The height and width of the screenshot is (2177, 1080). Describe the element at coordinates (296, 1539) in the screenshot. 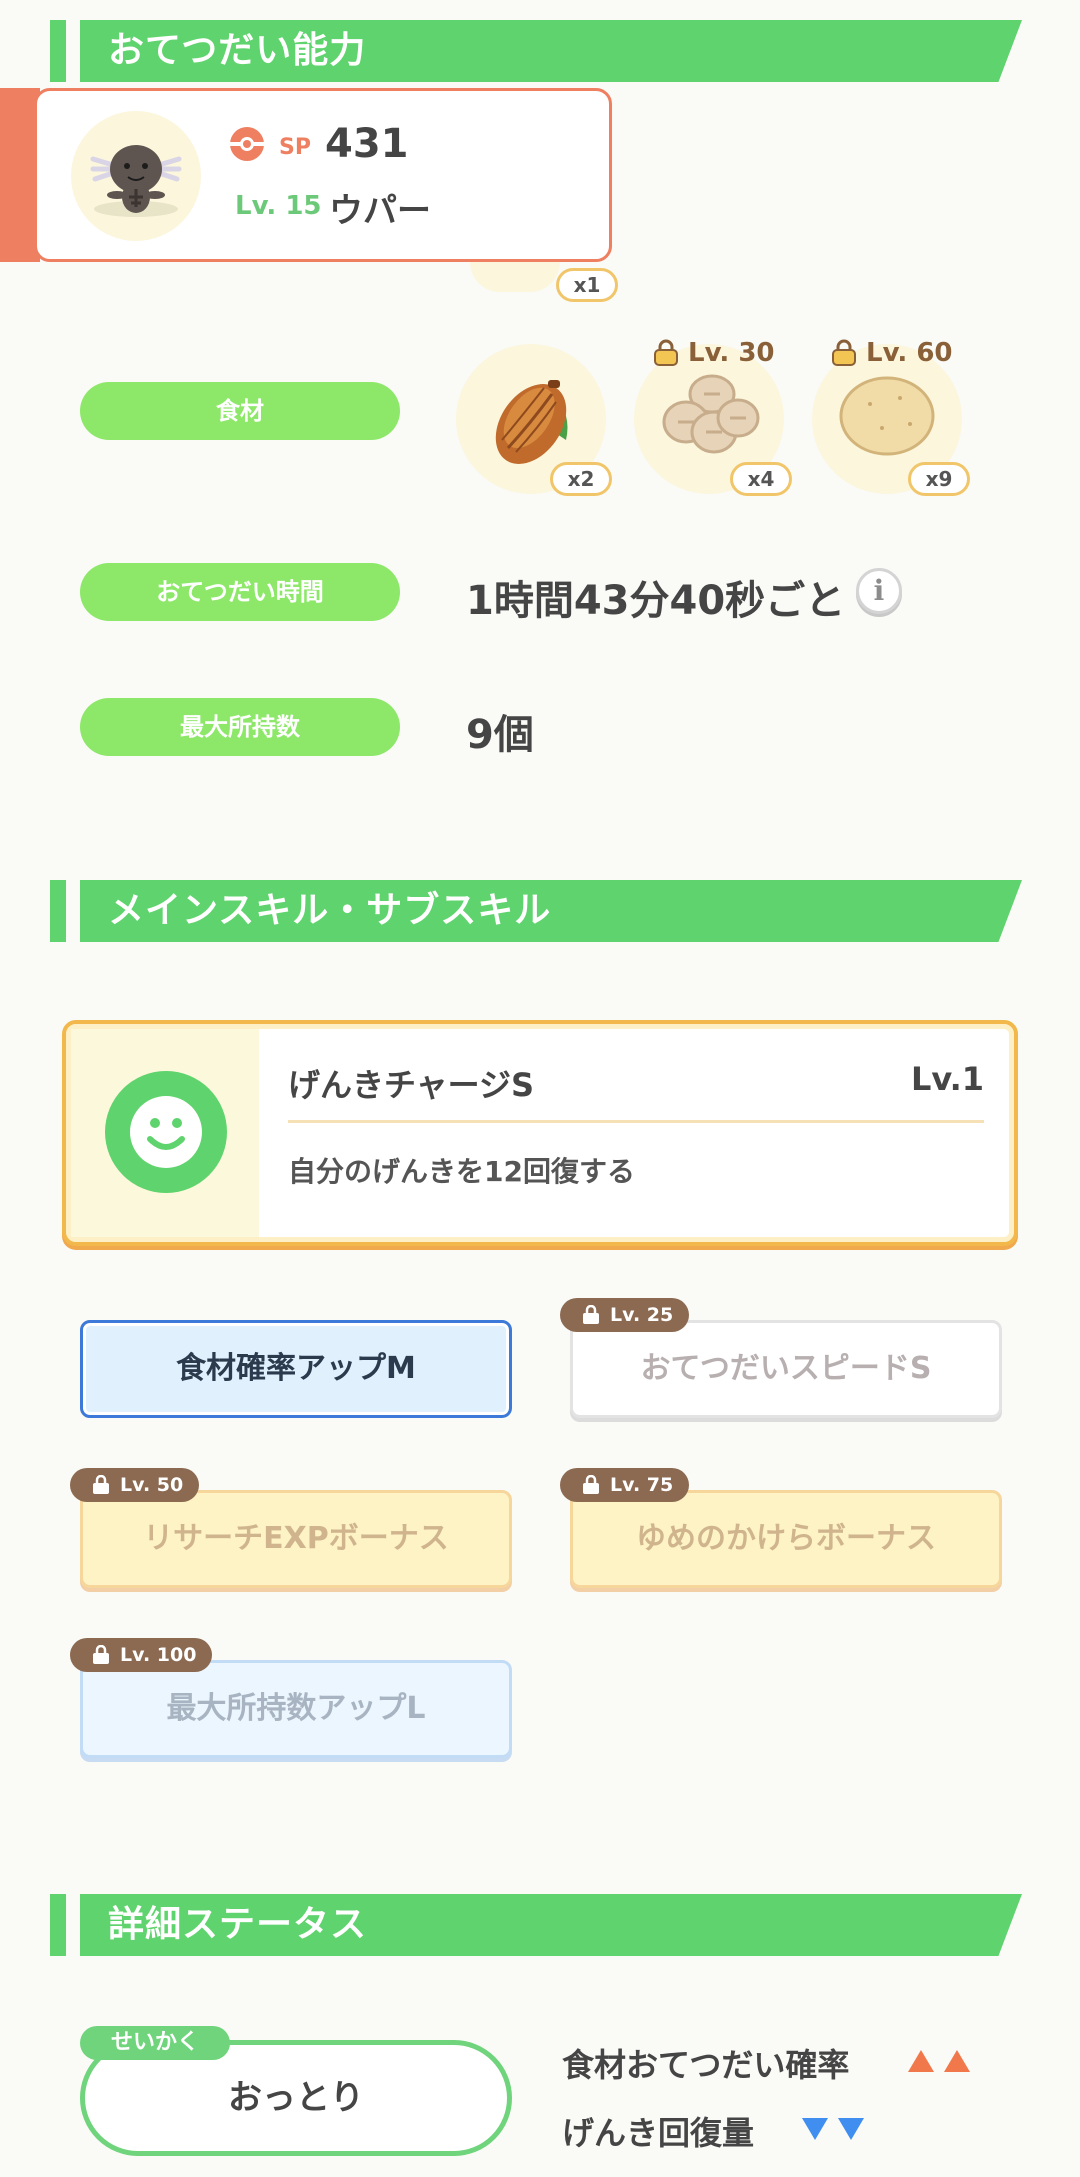

I see `sub-skill-3: リサーチEXPボーナス` at that location.